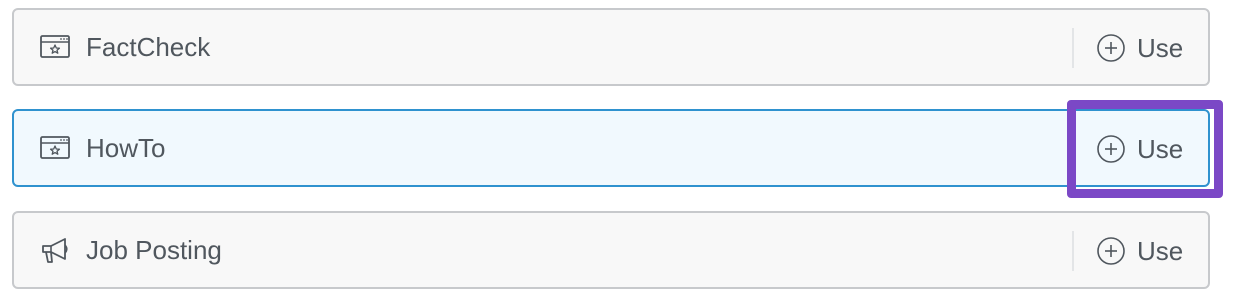 This screenshot has width=1236, height=302. What do you see at coordinates (126, 148) in the screenshot?
I see `schema-row-label: HowTo` at bounding box center [126, 148].